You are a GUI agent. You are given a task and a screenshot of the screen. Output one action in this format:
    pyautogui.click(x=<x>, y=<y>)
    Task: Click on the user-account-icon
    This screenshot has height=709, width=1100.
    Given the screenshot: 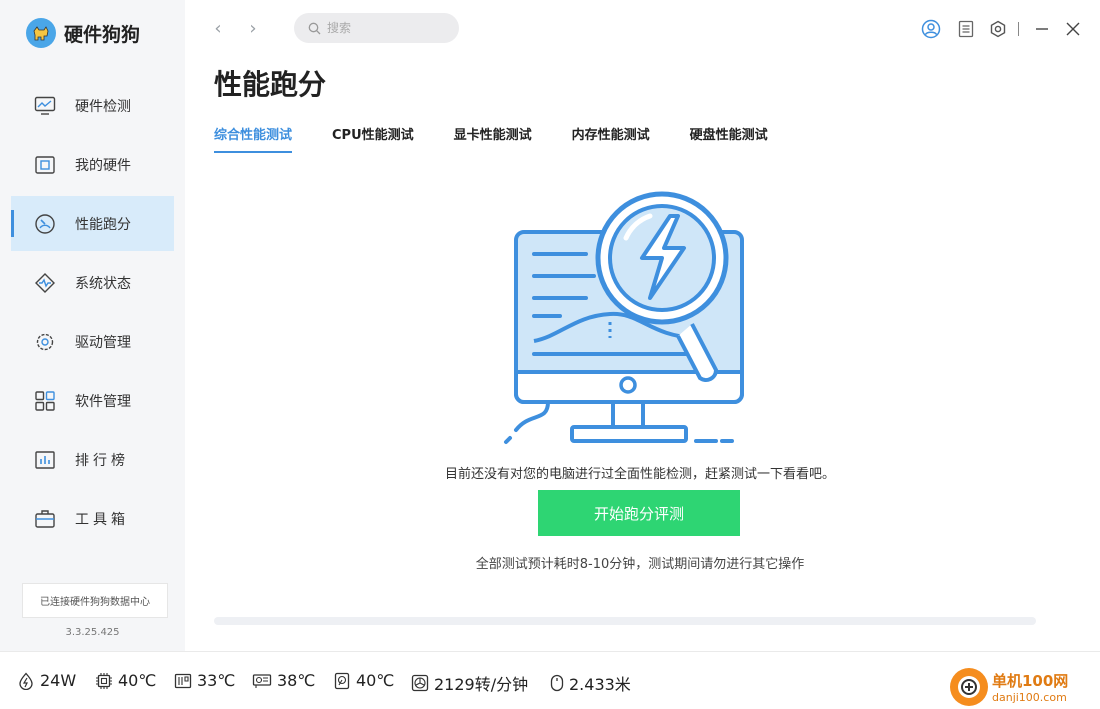 What is the action you would take?
    pyautogui.click(x=931, y=29)
    